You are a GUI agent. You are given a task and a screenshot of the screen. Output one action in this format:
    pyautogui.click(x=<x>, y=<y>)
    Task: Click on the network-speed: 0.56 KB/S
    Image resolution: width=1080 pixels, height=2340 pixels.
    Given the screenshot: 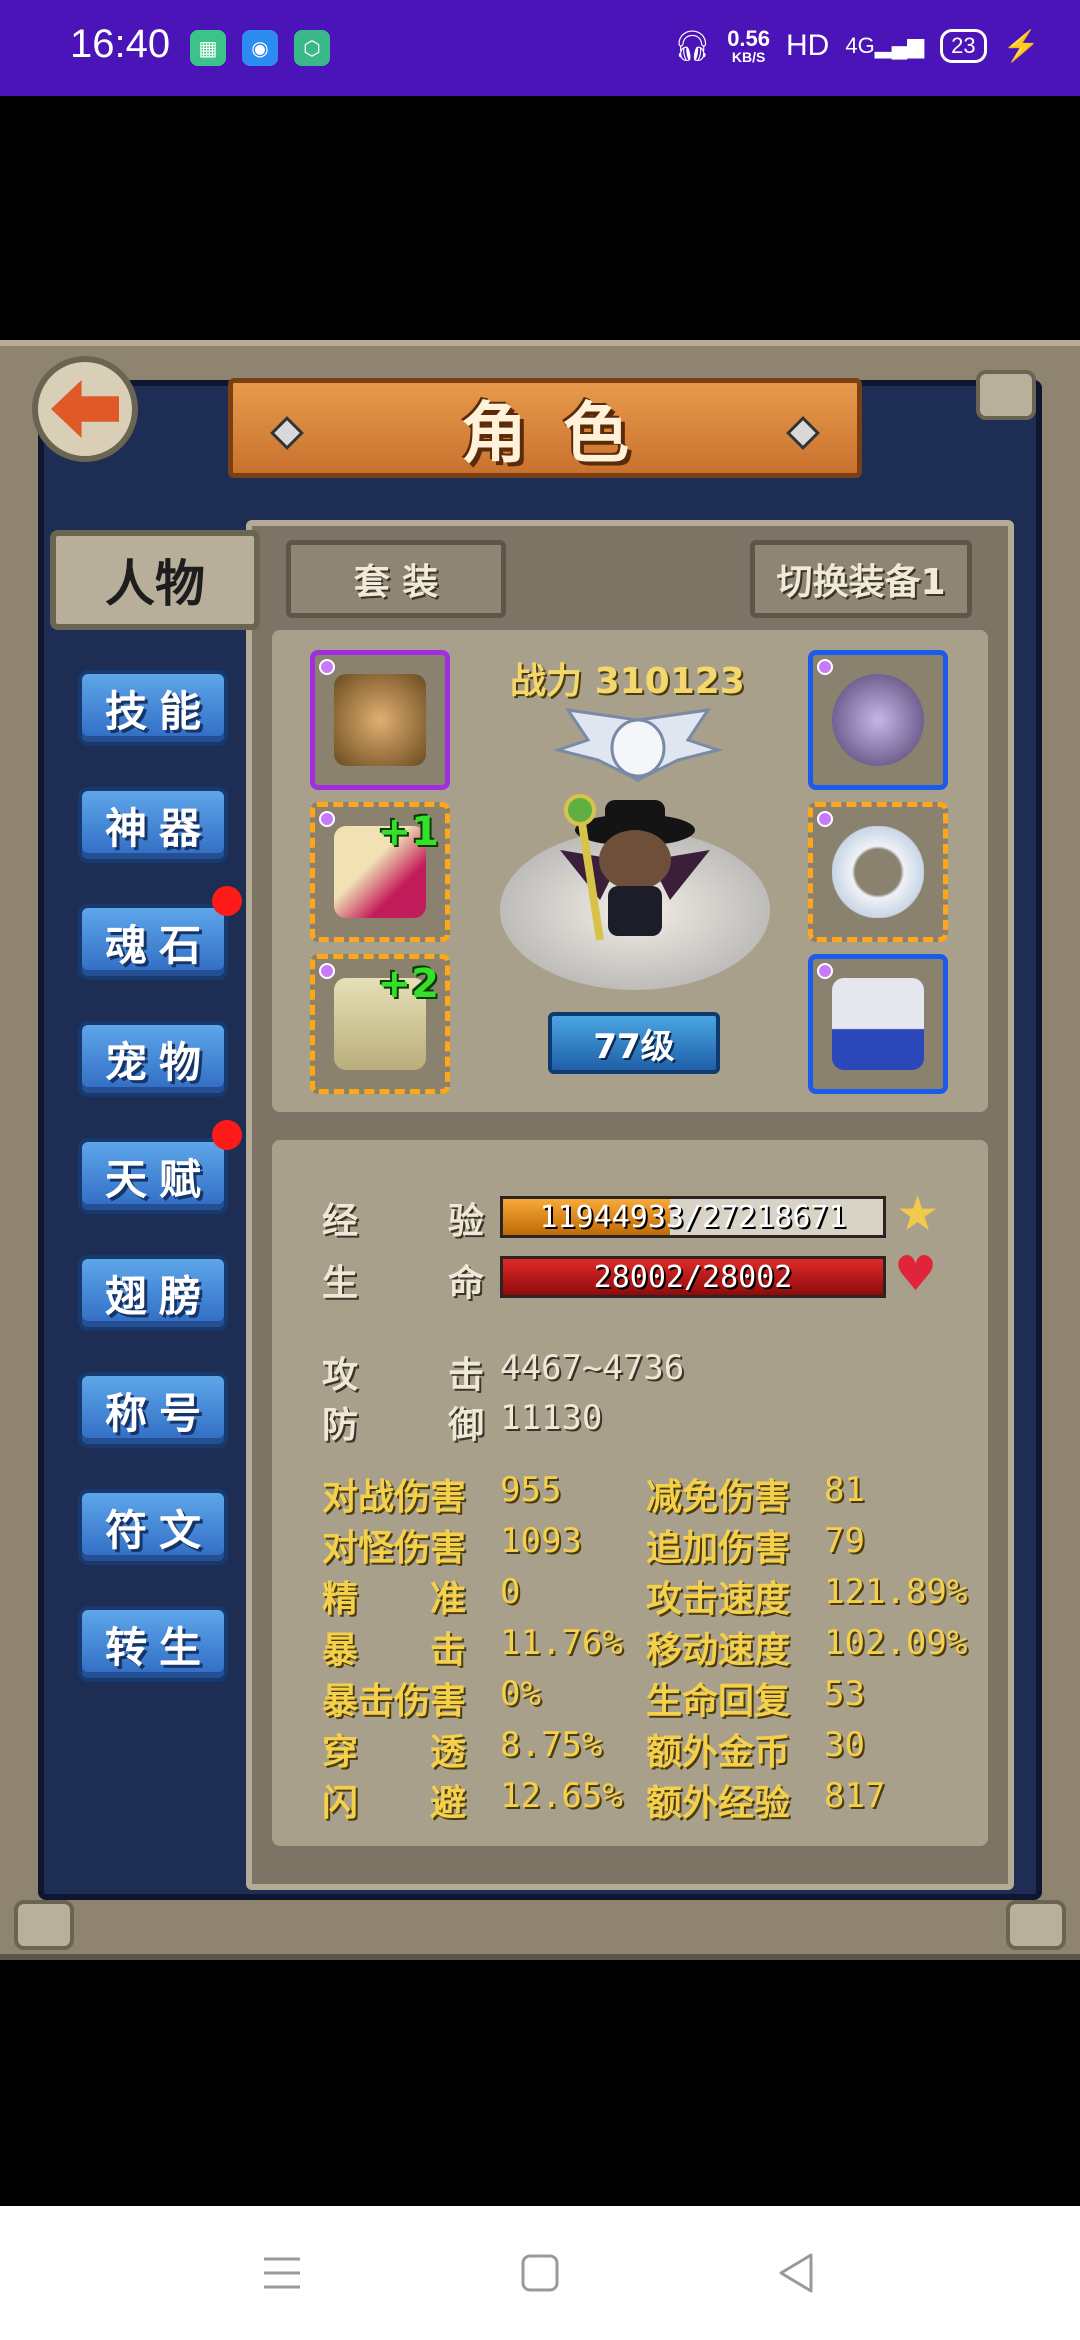 What is the action you would take?
    pyautogui.click(x=749, y=45)
    